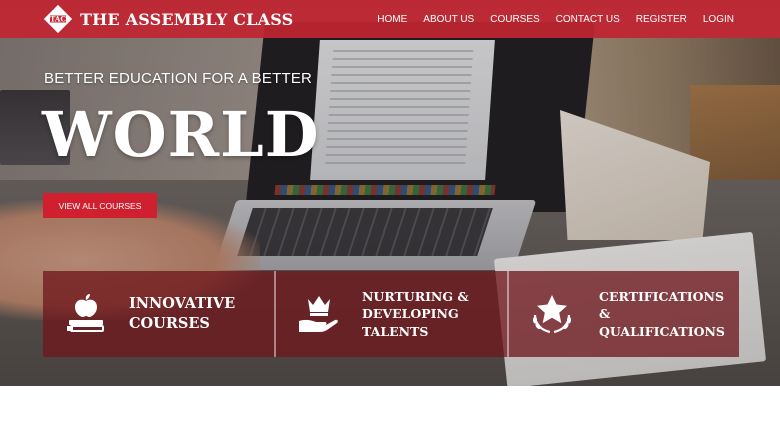 The height and width of the screenshot is (425, 780). Describe the element at coordinates (181, 134) in the screenshot. I see `hero-headline: WORLD` at that location.